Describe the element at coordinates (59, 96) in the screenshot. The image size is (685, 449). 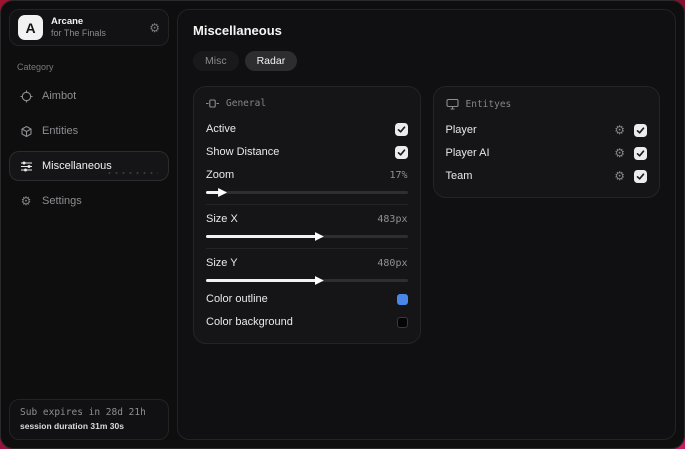
I see `sidebar-item-label: Aimbot` at that location.